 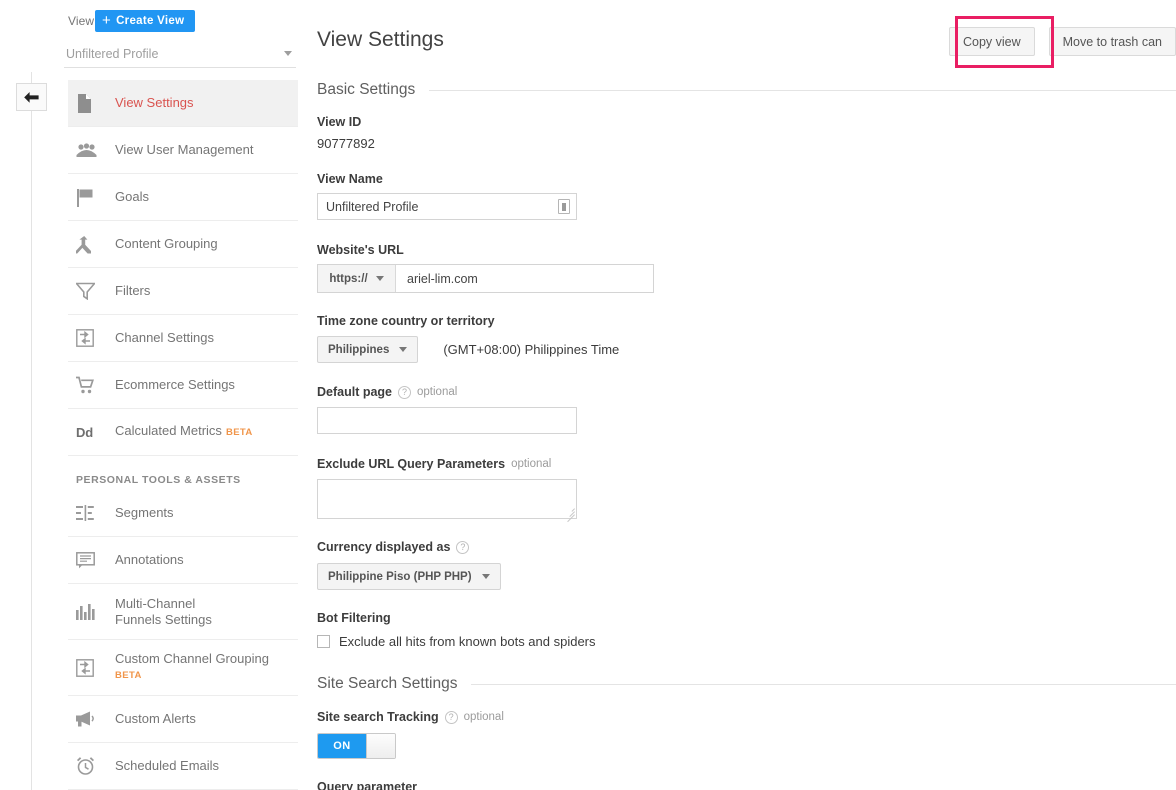 I want to click on resize-grip-icon, so click(x=569, y=514).